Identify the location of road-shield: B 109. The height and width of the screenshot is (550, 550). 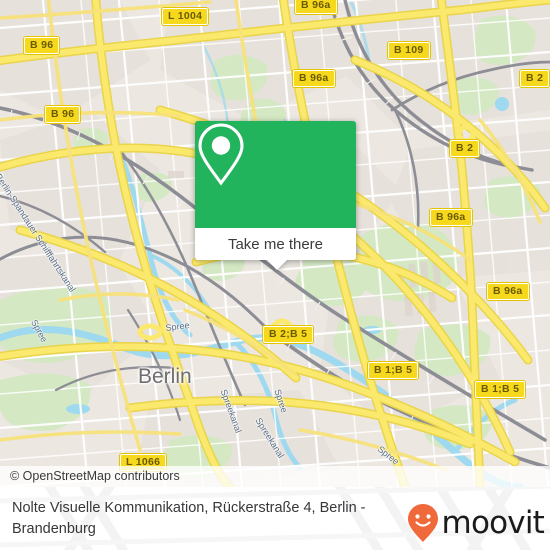
(409, 50).